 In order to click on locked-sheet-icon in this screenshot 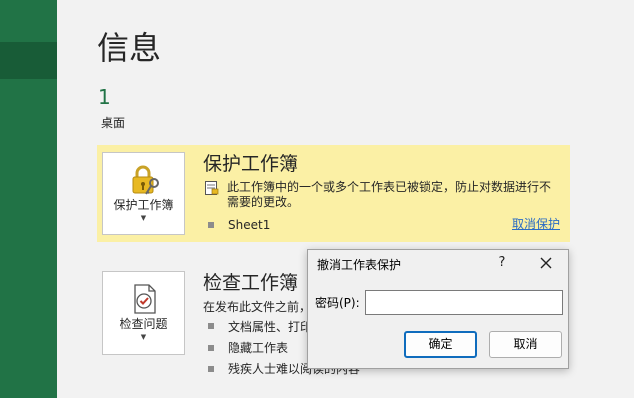, I will do `click(212, 188)`.